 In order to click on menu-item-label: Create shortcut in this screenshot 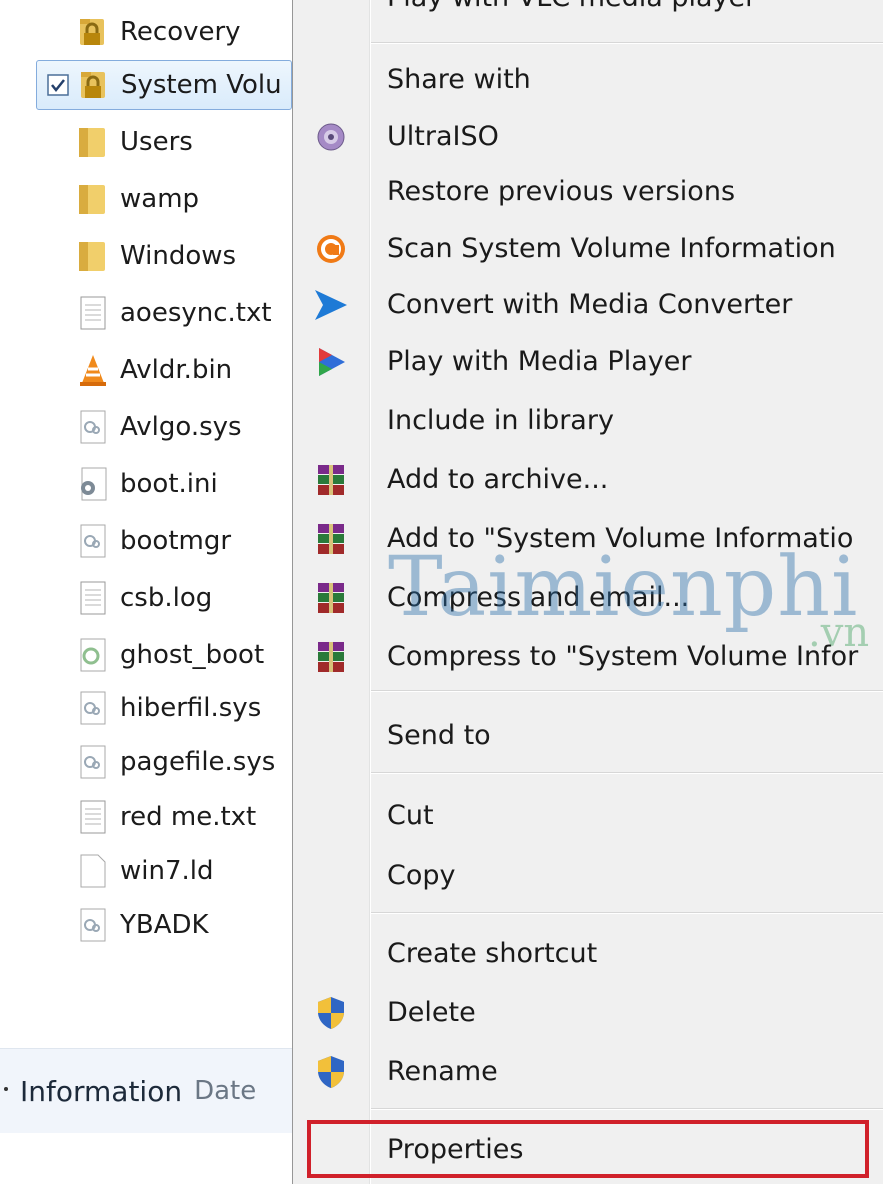, I will do `click(492, 953)`.